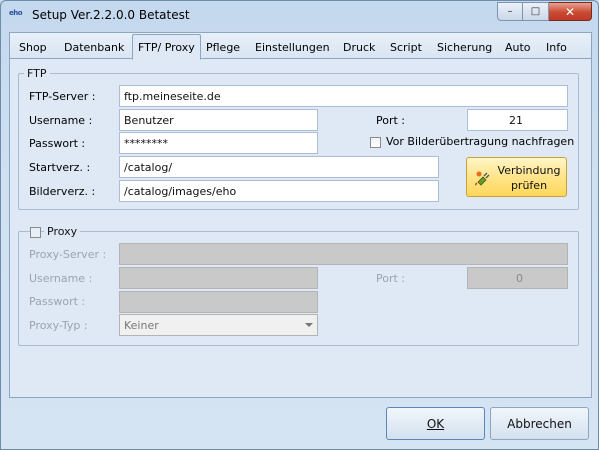 This screenshot has width=599, height=450. I want to click on app-logo-icon: eho, so click(16, 13).